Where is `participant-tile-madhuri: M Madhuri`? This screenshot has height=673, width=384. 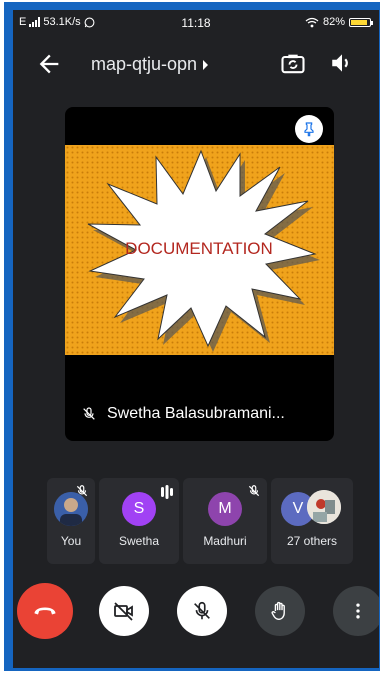 participant-tile-madhuri: M Madhuri is located at coordinates (225, 521).